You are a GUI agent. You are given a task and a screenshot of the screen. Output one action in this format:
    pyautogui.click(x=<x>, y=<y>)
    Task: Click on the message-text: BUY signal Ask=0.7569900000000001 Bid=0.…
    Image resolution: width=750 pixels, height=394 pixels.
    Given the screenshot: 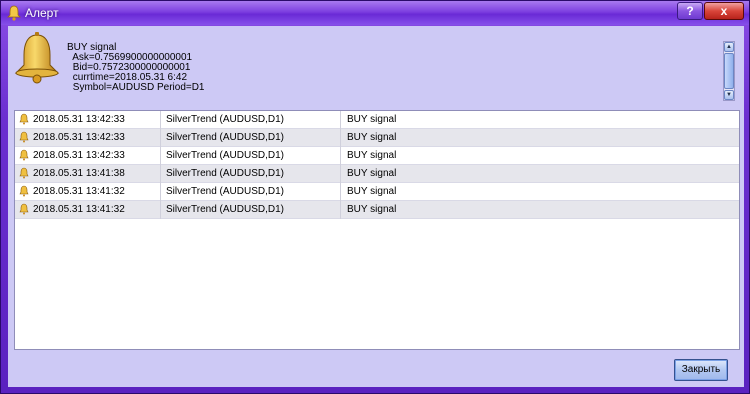 What is the action you would take?
    pyautogui.click(x=136, y=68)
    